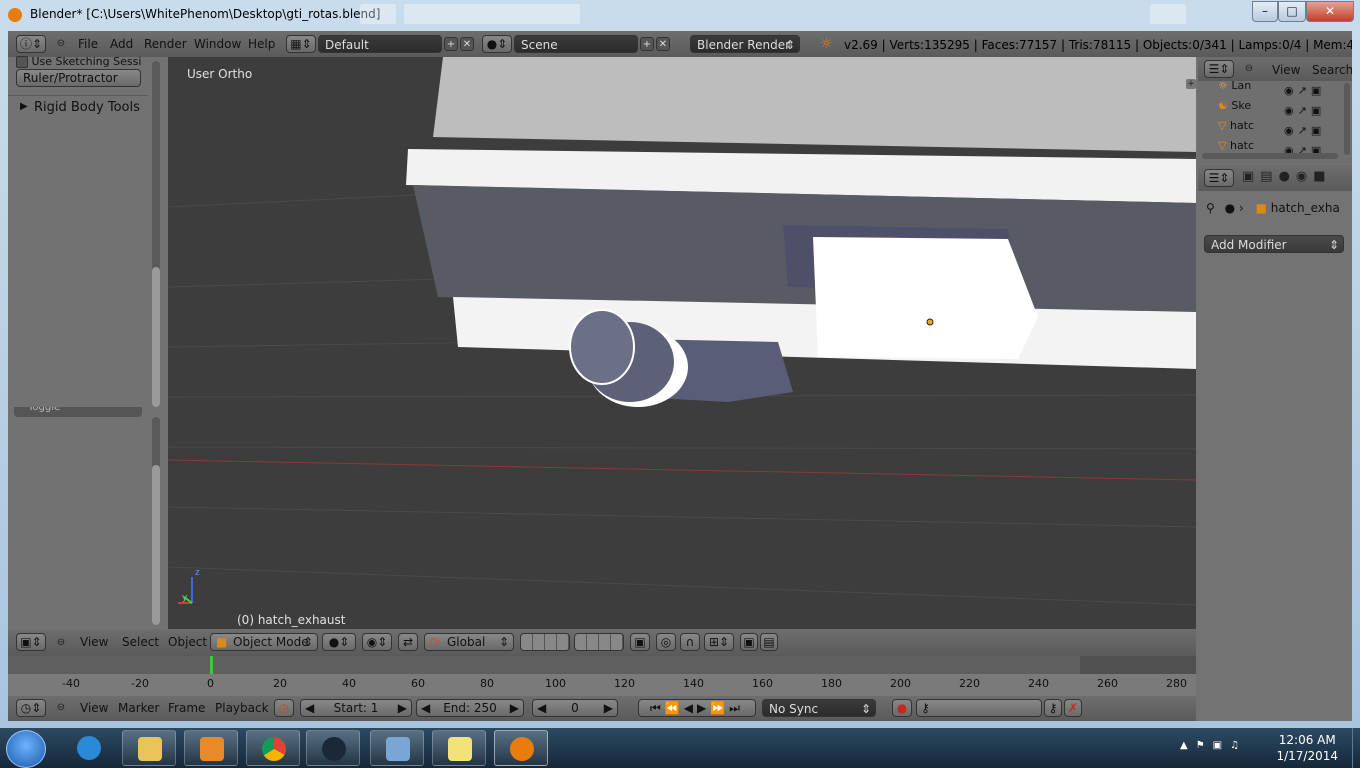 The height and width of the screenshot is (768, 1360). I want to click on render-engine-select: Blender Render ⇕, so click(745, 44).